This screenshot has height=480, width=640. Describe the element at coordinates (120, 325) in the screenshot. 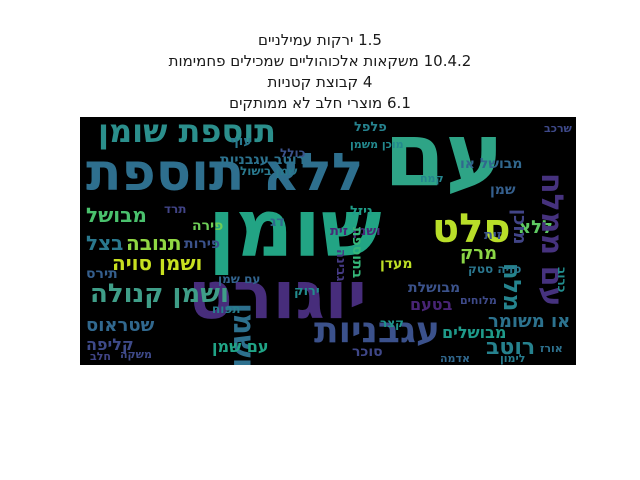

I see `word: שטראוס` at that location.